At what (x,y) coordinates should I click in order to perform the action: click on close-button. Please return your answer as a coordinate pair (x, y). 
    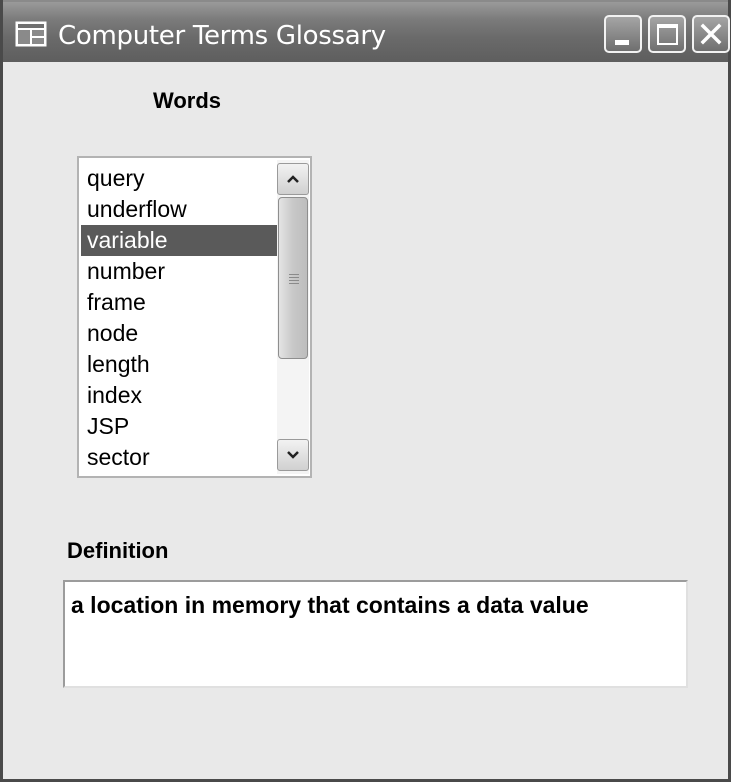
    Looking at the image, I should click on (711, 34).